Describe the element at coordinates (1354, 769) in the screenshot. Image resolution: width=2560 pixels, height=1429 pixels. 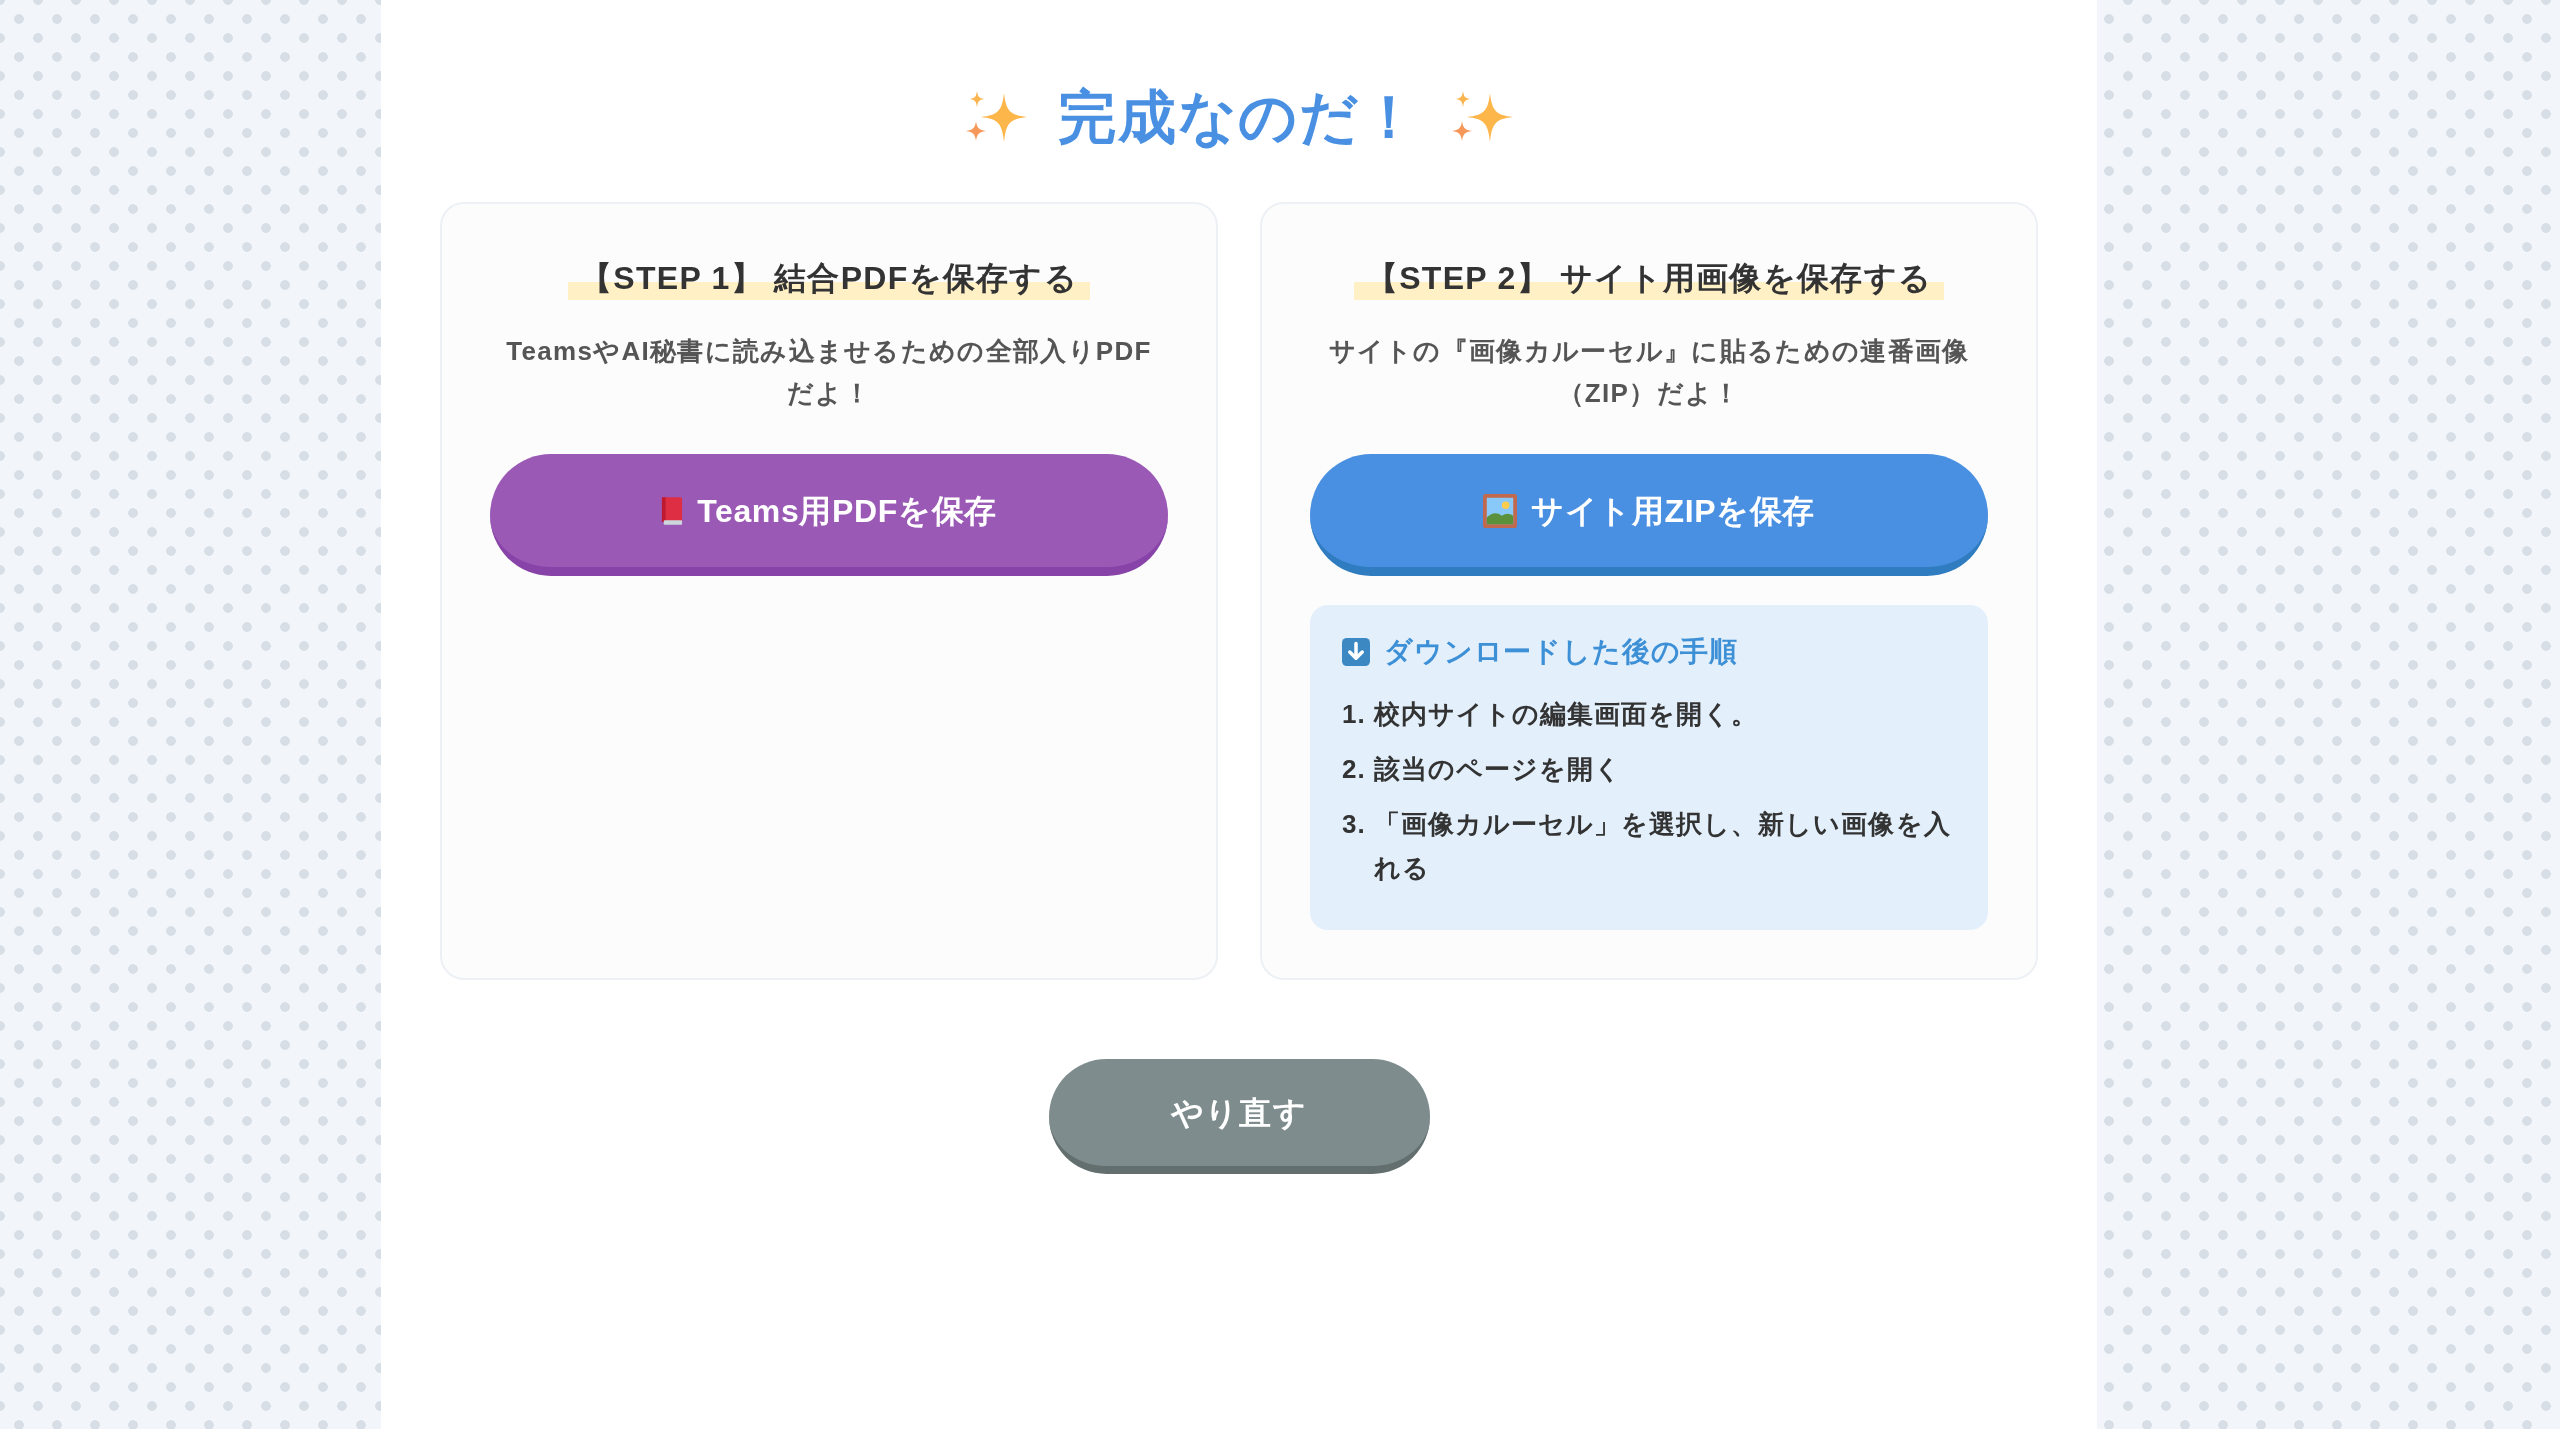
I see `list-number: 2.` at that location.